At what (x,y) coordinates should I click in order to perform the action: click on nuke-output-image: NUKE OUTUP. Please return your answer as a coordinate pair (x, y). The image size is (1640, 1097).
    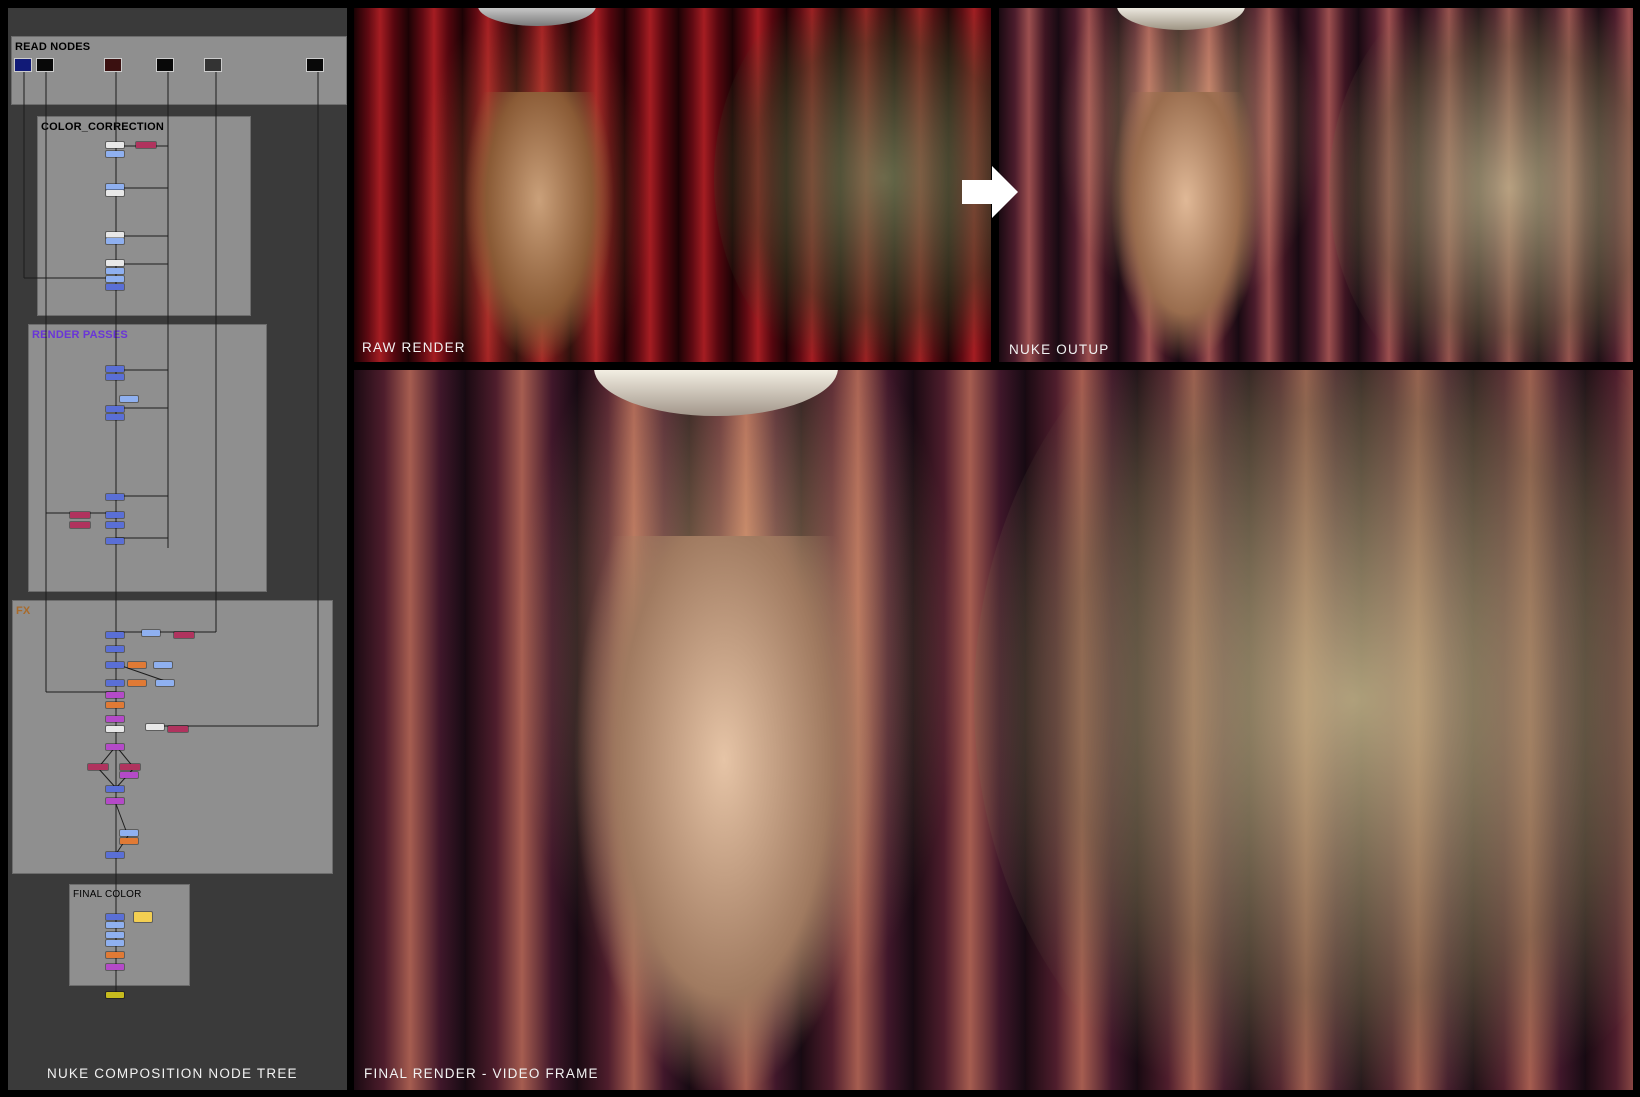
    Looking at the image, I should click on (1316, 185).